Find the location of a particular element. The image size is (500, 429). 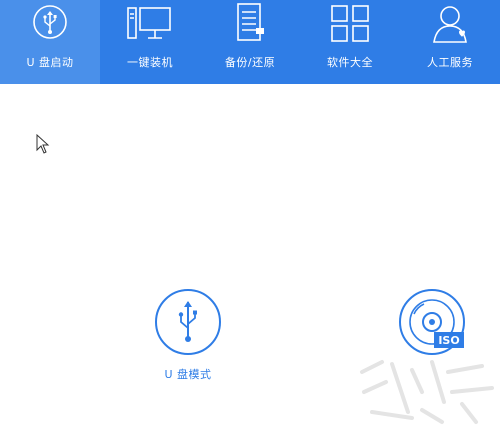

app-grid-icon is located at coordinates (350, 26).